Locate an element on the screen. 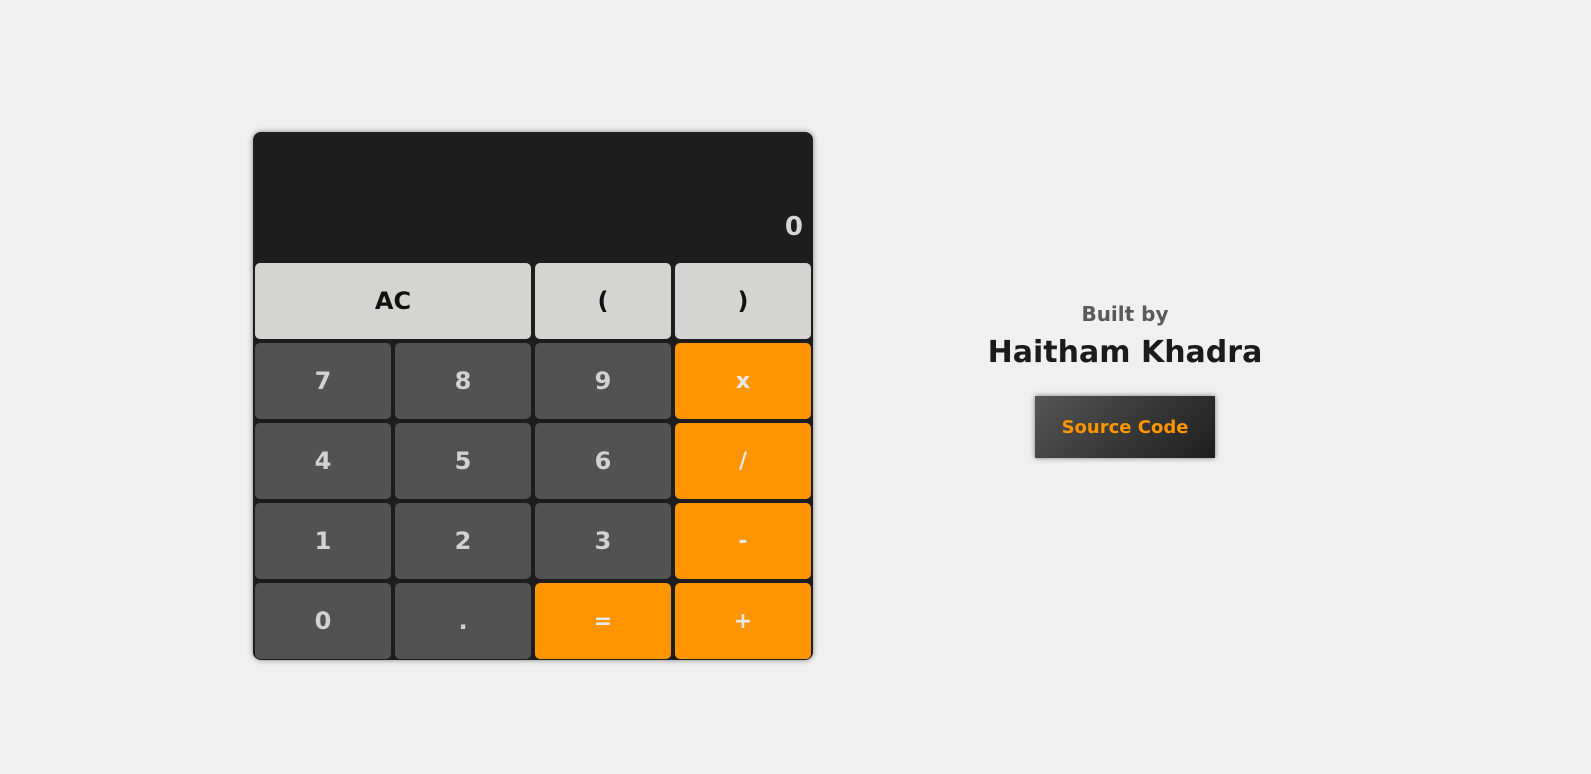 The width and height of the screenshot is (1591, 774). digit-8-button: 8 is located at coordinates (463, 381).